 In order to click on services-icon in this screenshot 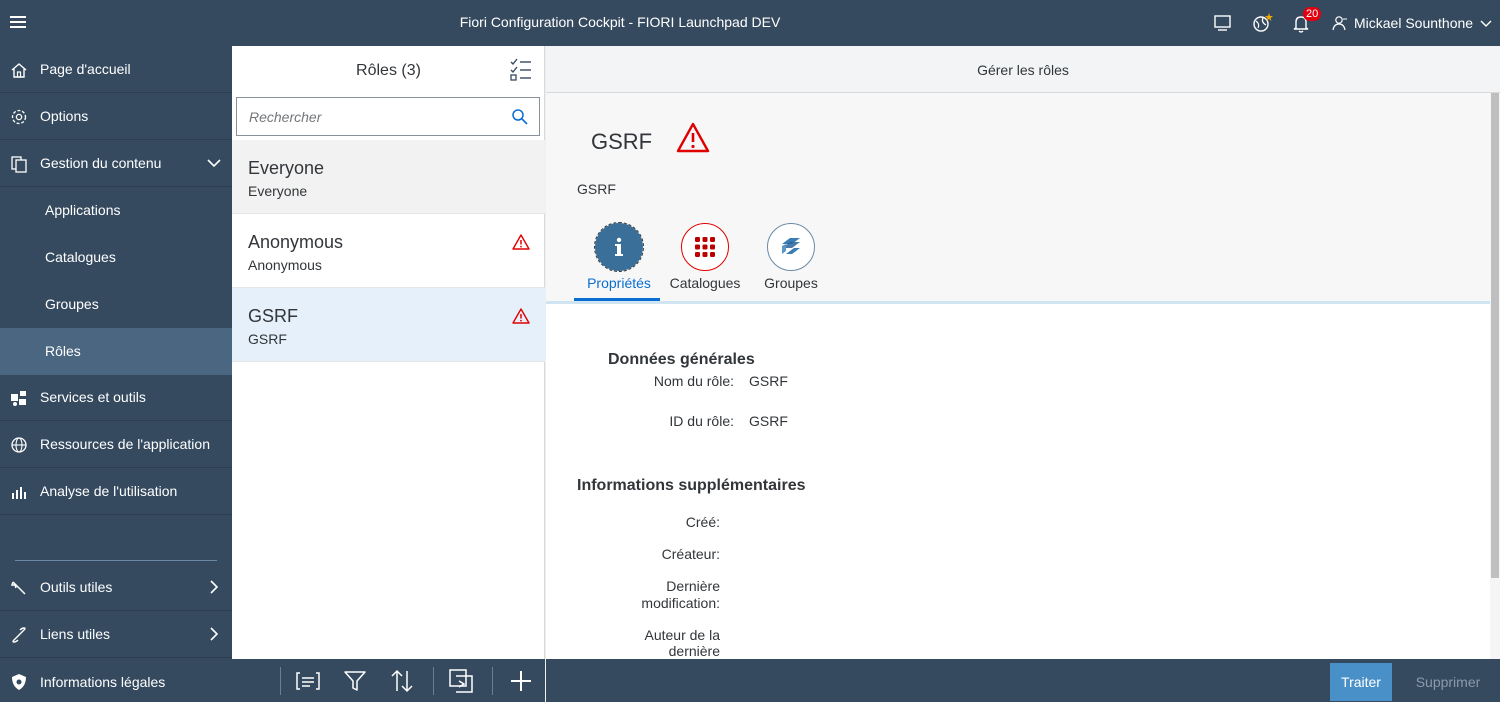, I will do `click(18, 398)`.